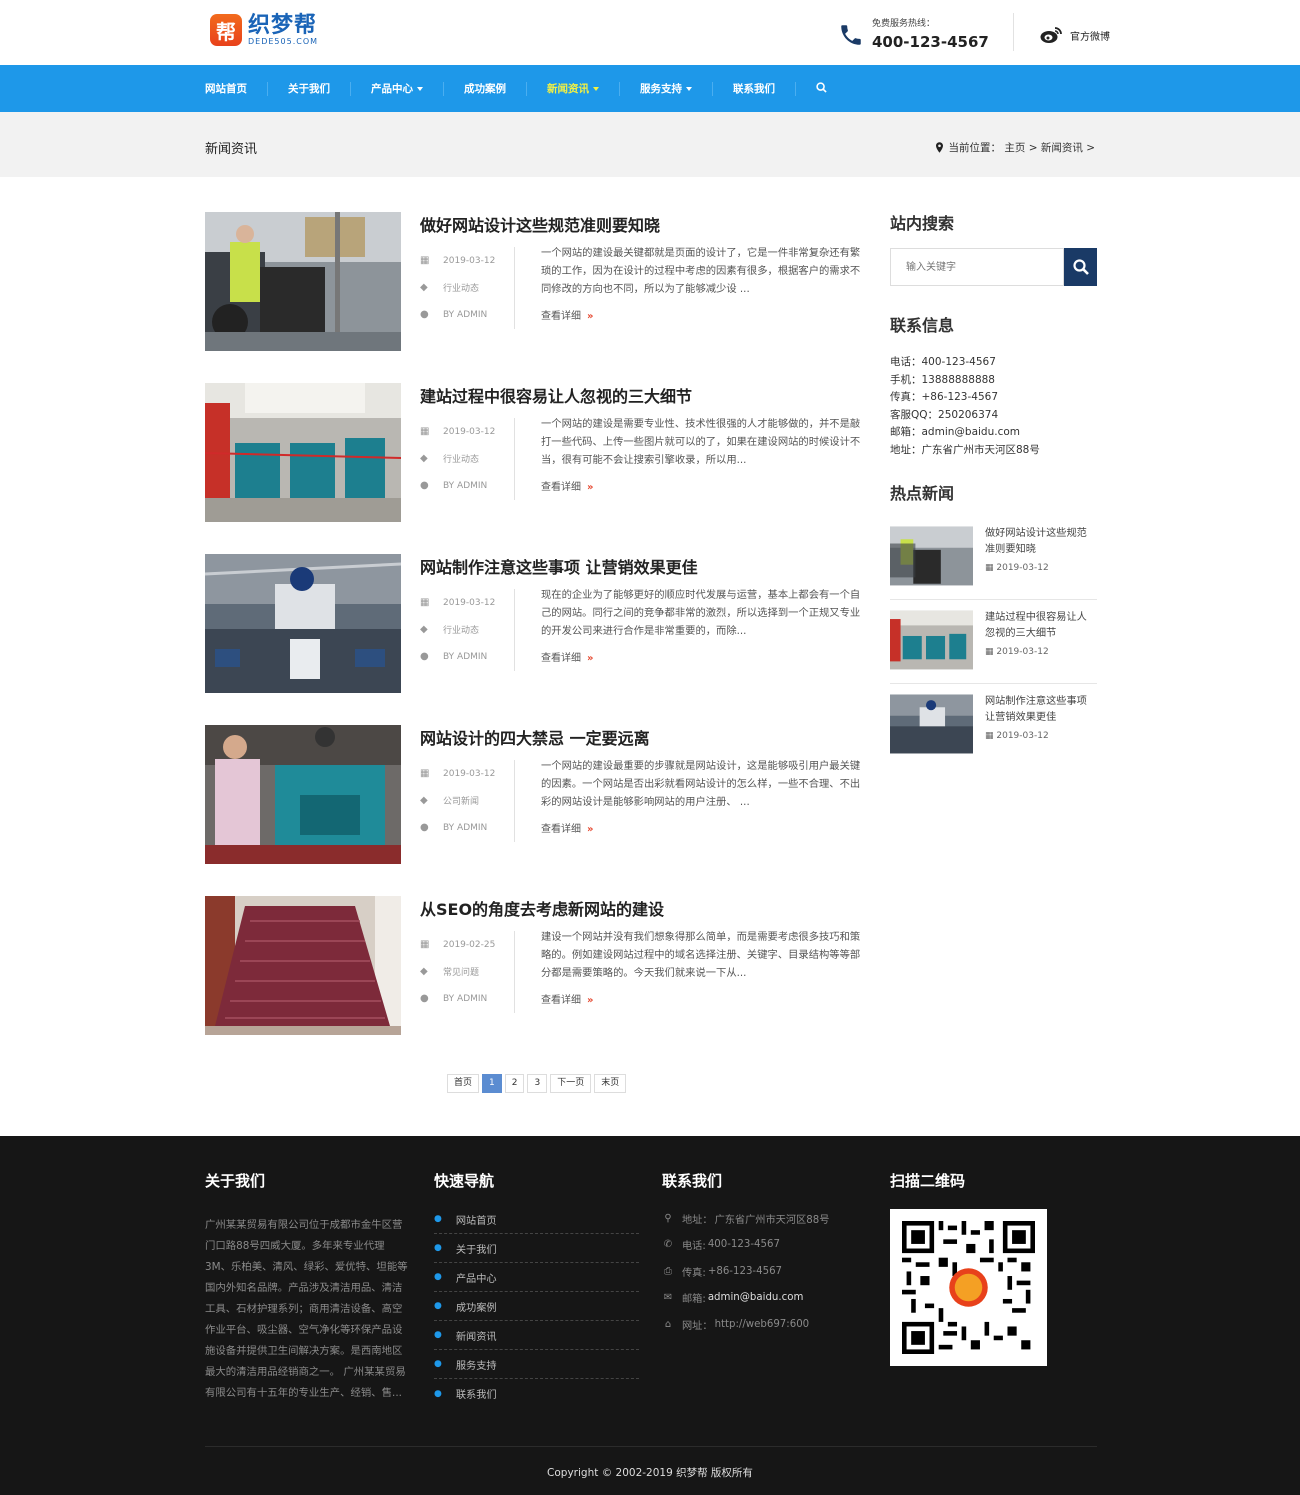 The image size is (1300, 1495). I want to click on nav-search-button, so click(821, 88).